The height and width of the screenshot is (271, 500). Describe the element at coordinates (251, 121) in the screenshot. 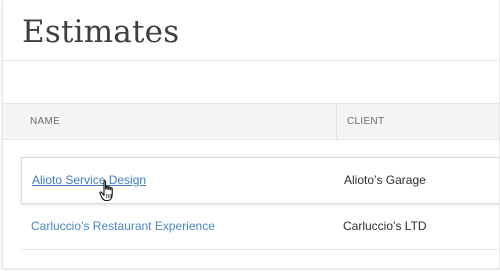

I see `table-header: NAME CLIENT` at that location.